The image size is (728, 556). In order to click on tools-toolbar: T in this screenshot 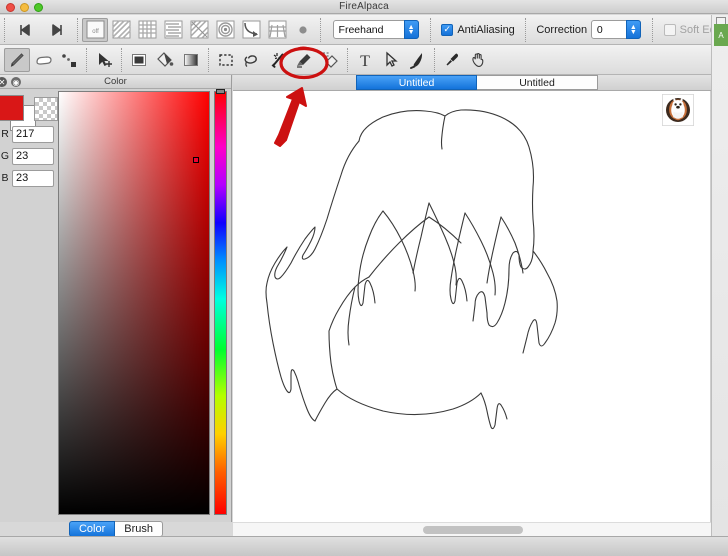, I will do `click(364, 60)`.